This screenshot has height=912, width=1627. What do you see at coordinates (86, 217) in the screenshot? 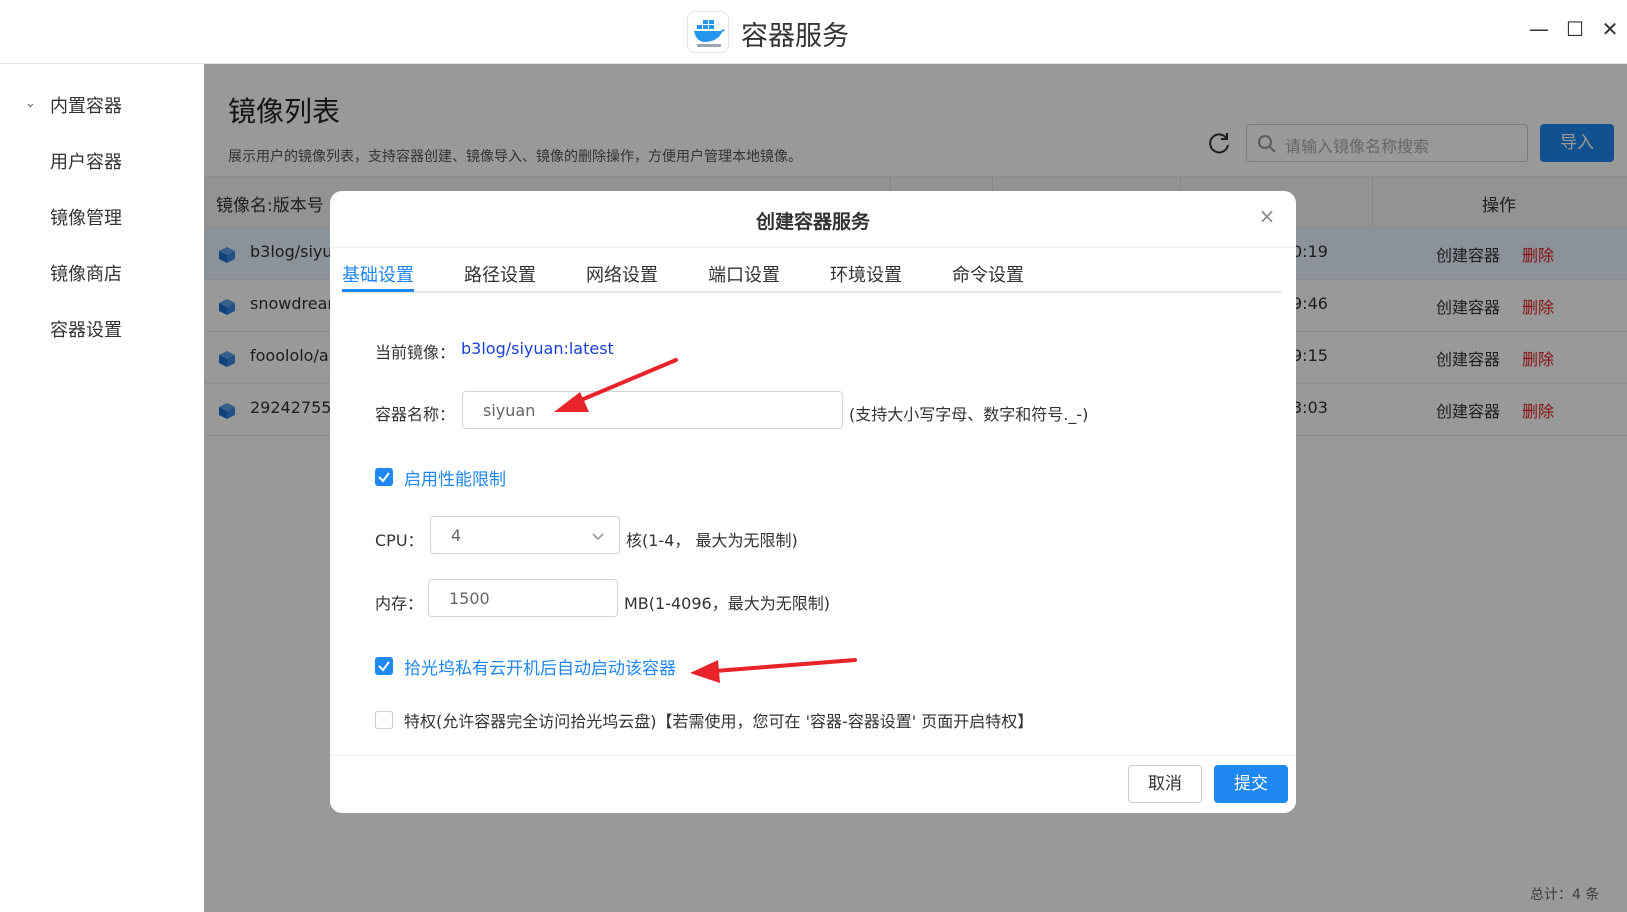
I see `sidebar-item-image-management: 镜像管理` at bounding box center [86, 217].